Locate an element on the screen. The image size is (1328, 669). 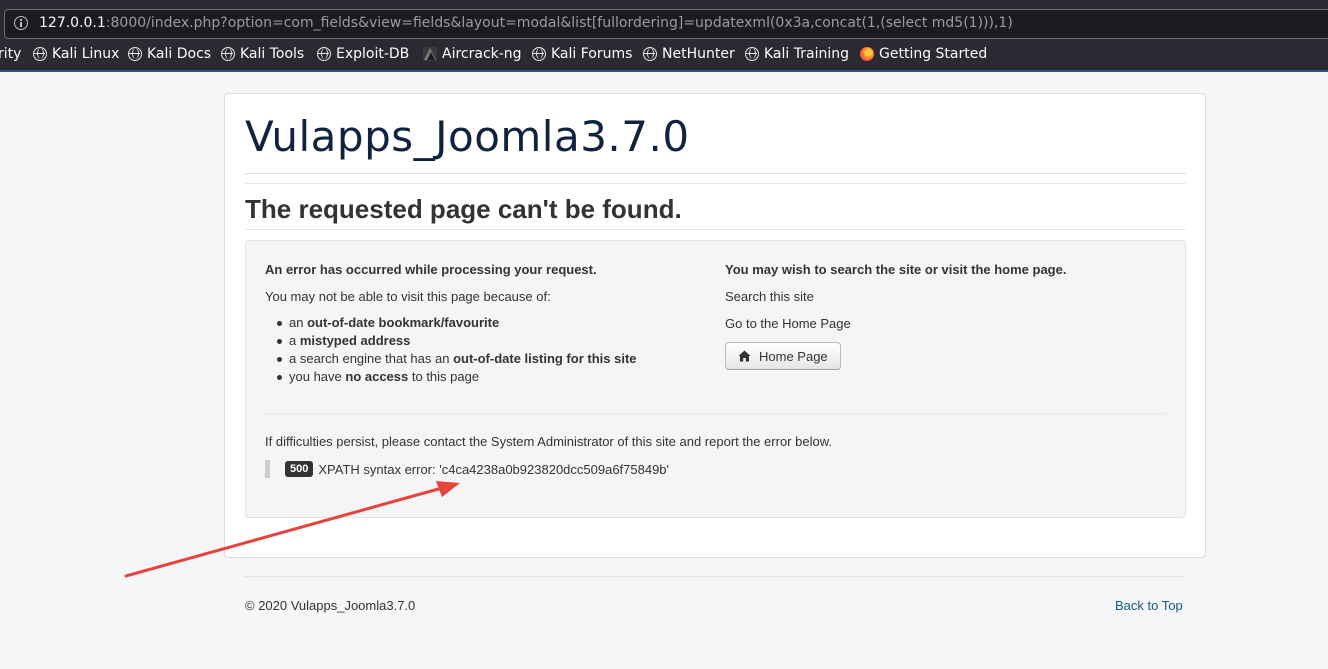
bookmark-label: Kali Linux is located at coordinates (86, 54).